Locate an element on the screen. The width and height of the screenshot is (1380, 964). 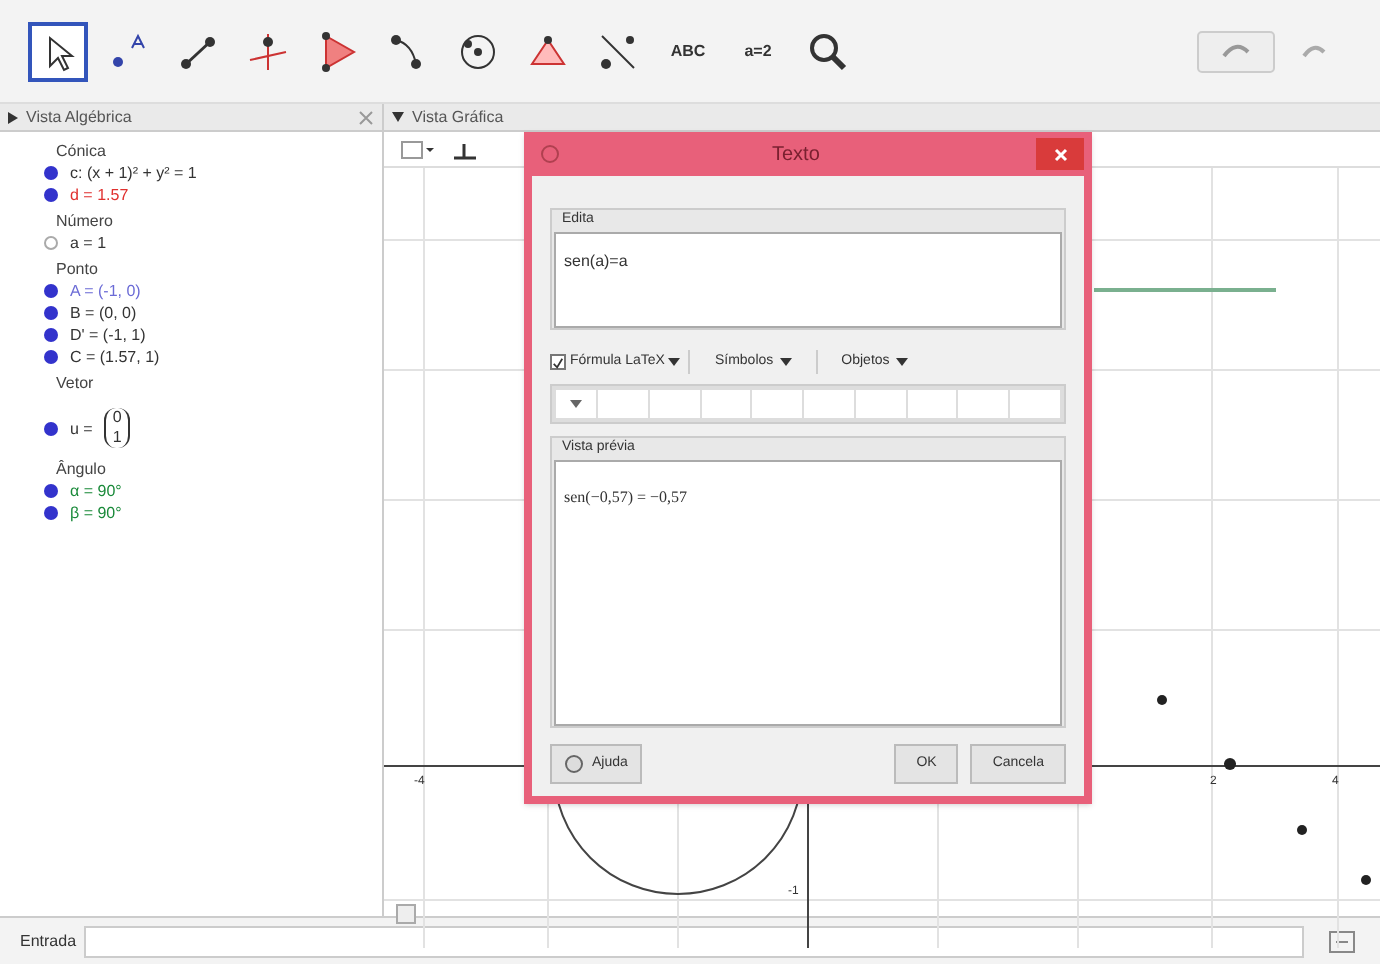
preview-text: sen(−0,57) = −0,57 is located at coordinates (626, 497).